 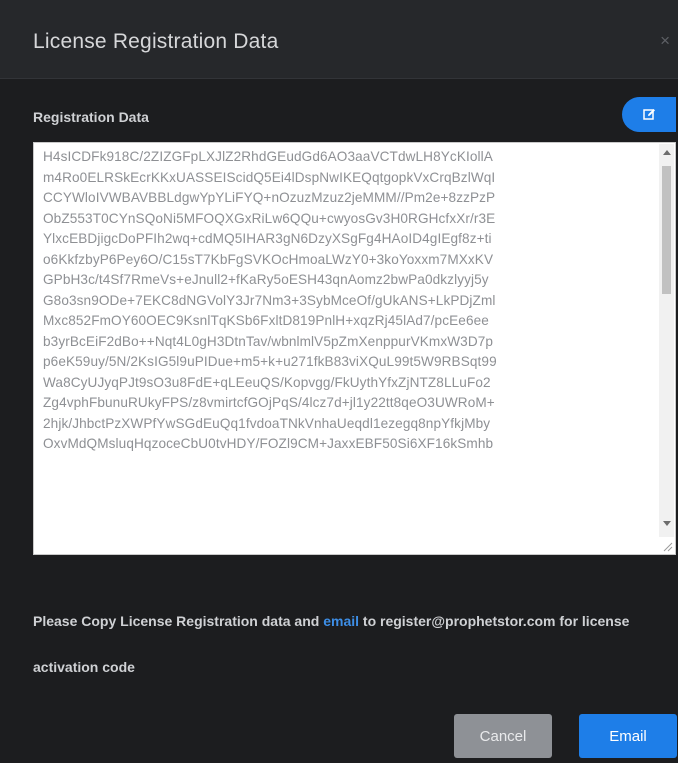 What do you see at coordinates (666, 340) in the screenshot?
I see `vertical-scrollbar` at bounding box center [666, 340].